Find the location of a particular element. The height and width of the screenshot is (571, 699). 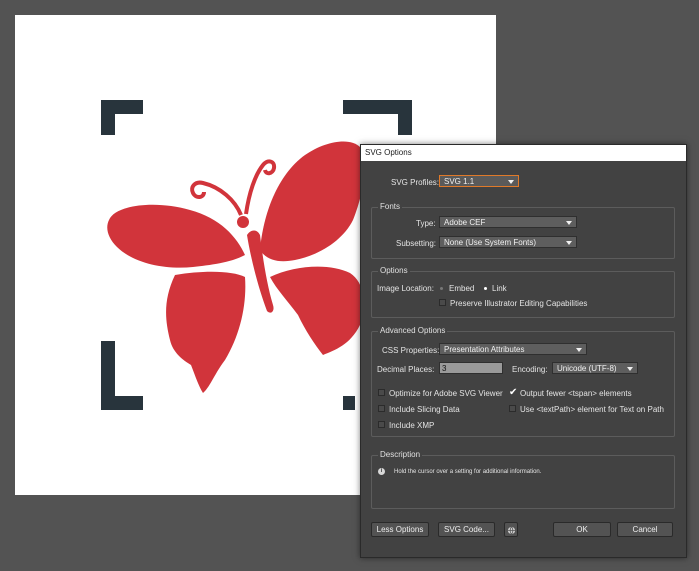

link-label: Link is located at coordinates (499, 288).